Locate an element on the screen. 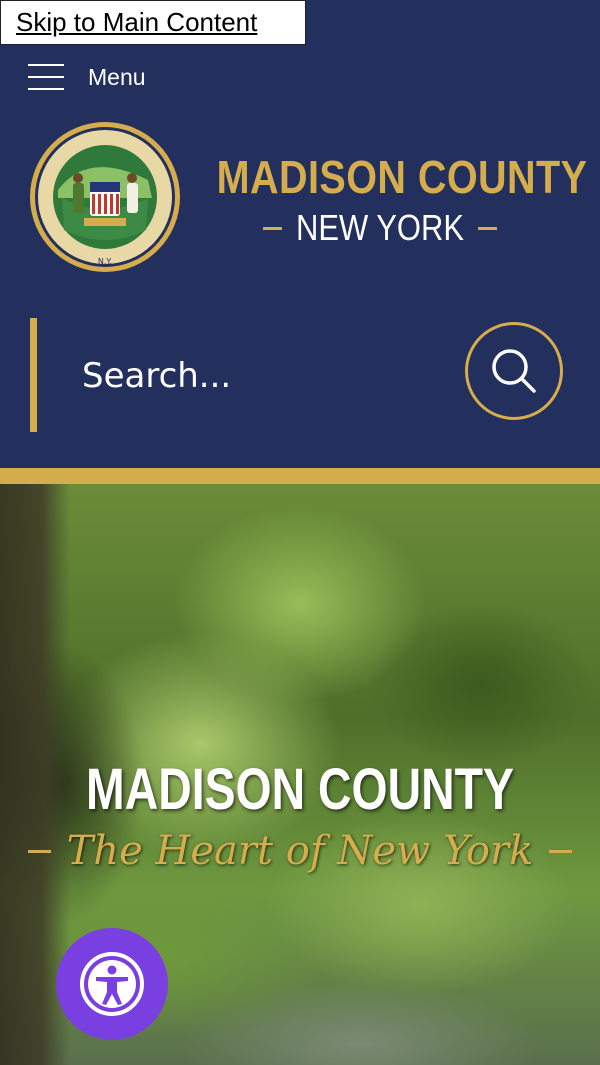 This screenshot has width=600, height=1065. county-seal: N.Y. is located at coordinates (105, 197).